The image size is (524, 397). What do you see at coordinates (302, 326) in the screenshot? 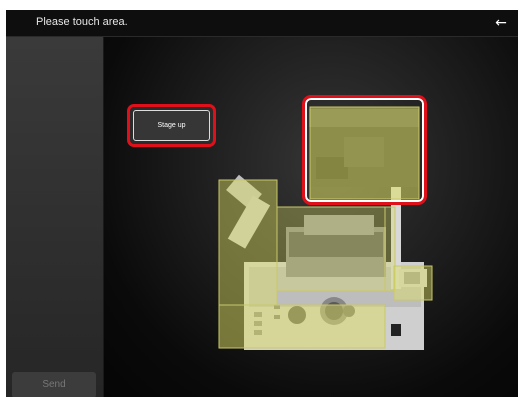
I see `zone-base` at bounding box center [302, 326].